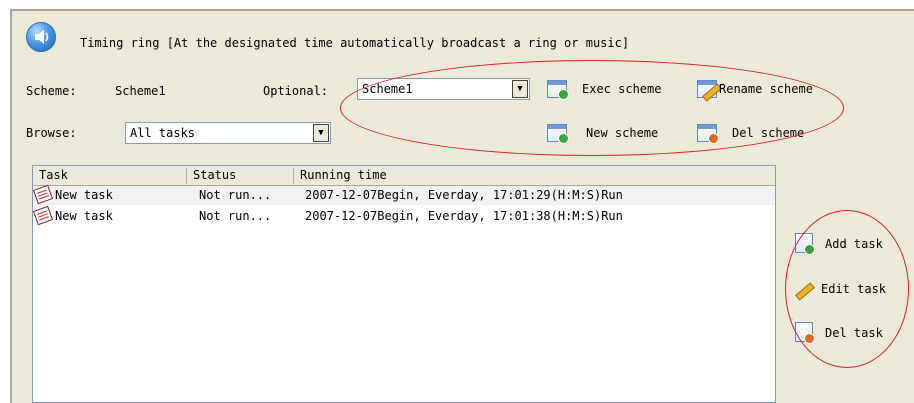 Image resolution: width=914 pixels, height=403 pixels. Describe the element at coordinates (296, 91) in the screenshot. I see `optional-label: Optional:` at that location.